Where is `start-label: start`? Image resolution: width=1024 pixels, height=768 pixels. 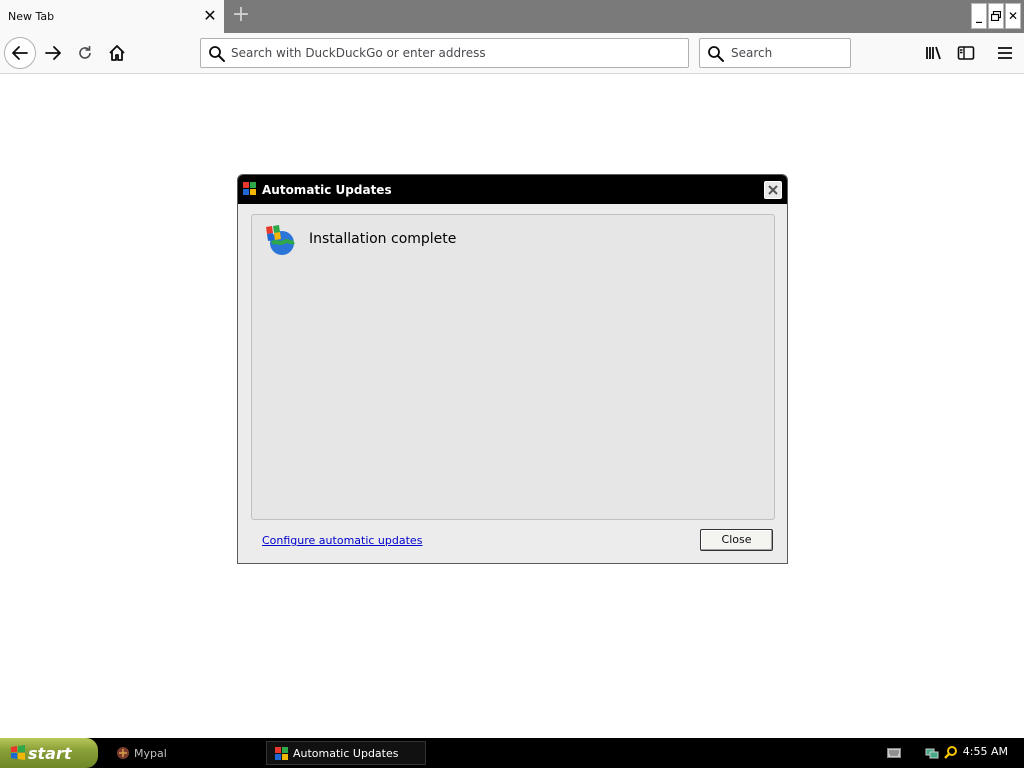 start-label: start is located at coordinates (50, 753).